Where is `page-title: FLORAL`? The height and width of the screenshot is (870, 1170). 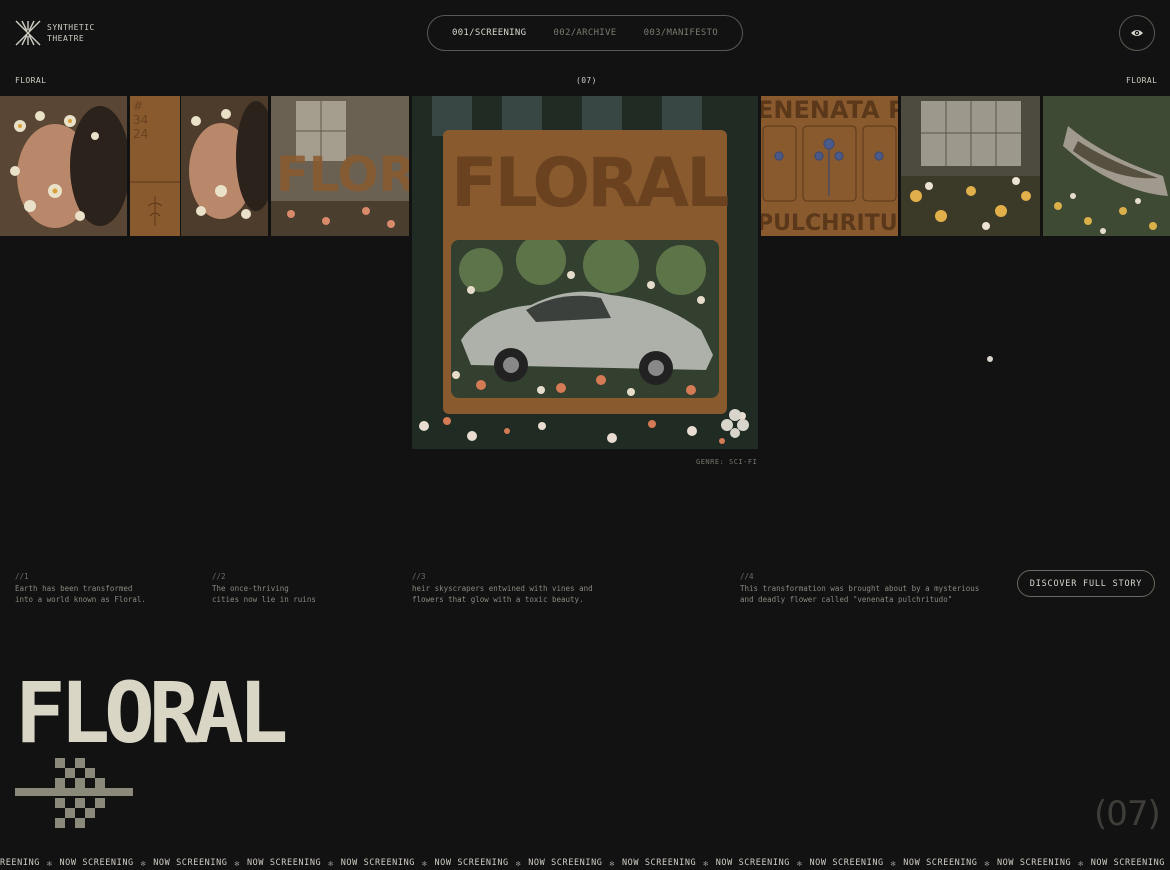 page-title: FLORAL is located at coordinates (180, 713).